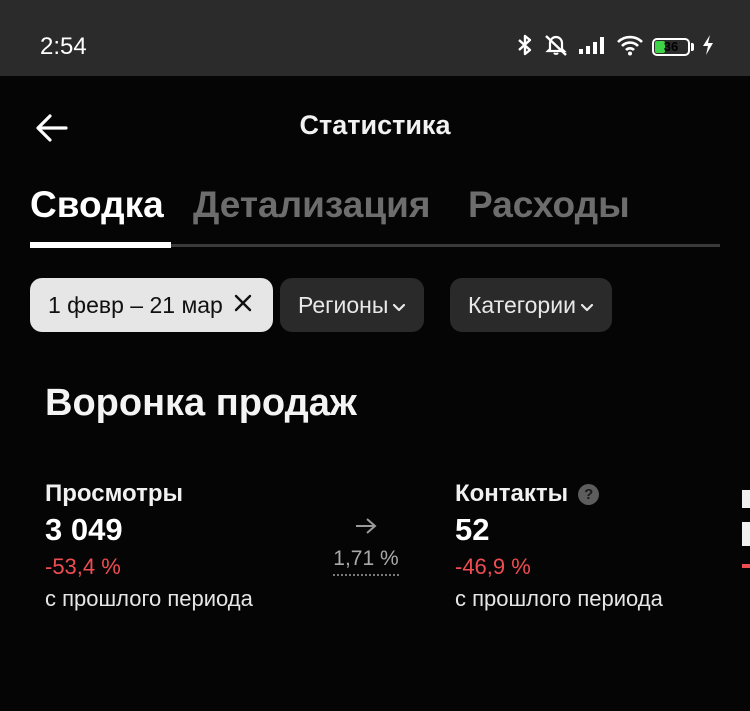 This screenshot has width=750, height=711. Describe the element at coordinates (472, 529) in the screenshot. I see `contacts-value: 52` at that location.